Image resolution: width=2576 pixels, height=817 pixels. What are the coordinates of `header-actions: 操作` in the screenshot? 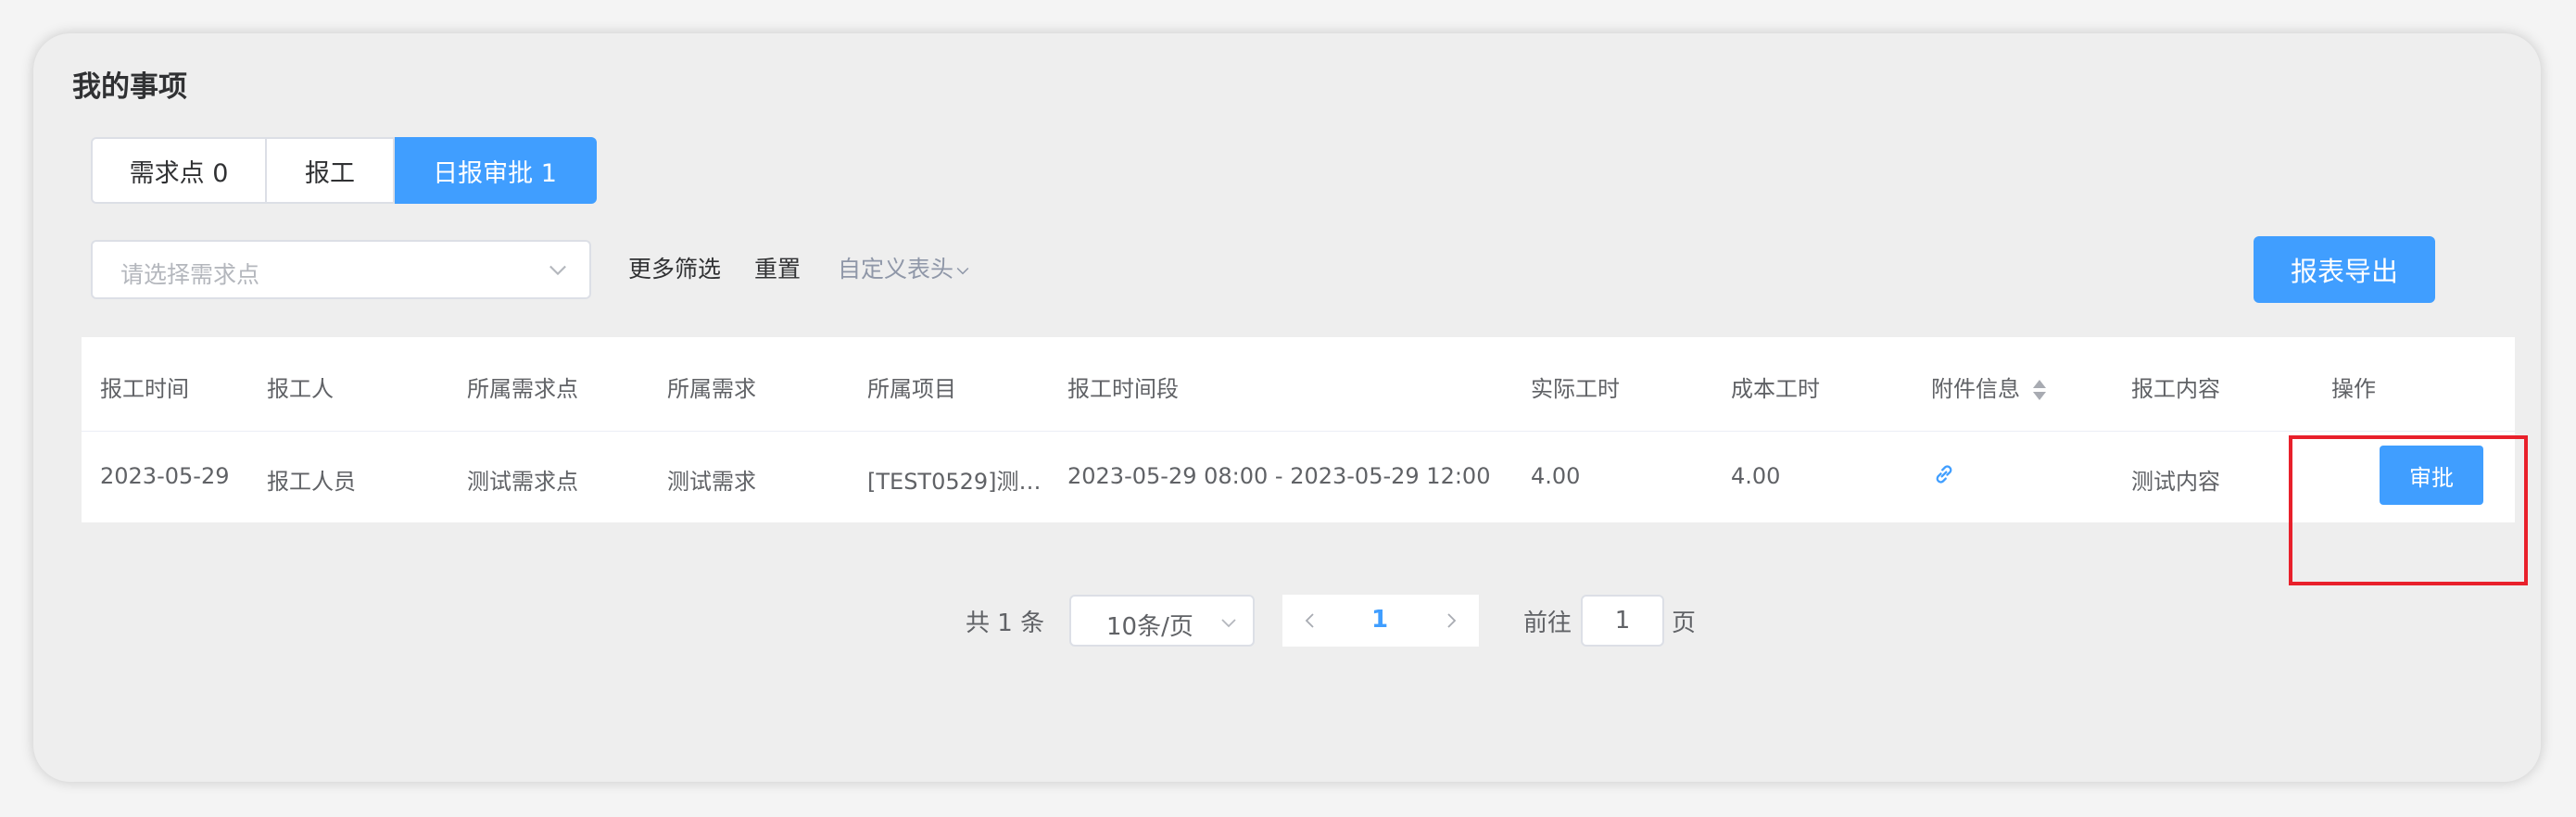 It's located at (2354, 389).